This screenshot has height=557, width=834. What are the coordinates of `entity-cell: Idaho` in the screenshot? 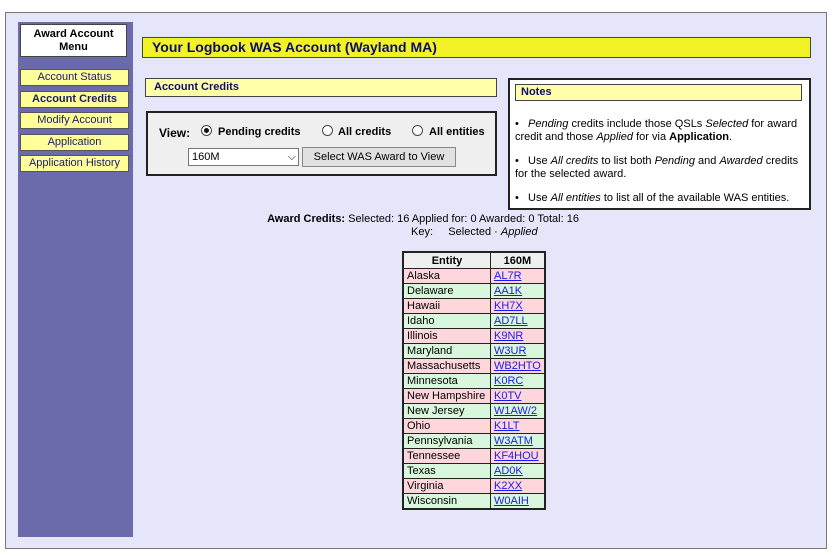 It's located at (446, 321).